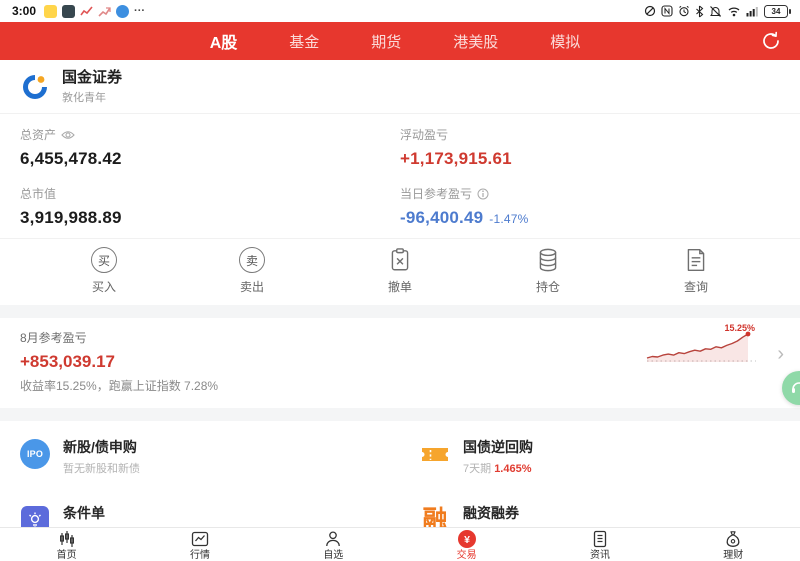  What do you see at coordinates (400, 259) in the screenshot?
I see `cancel-order-icon` at bounding box center [400, 259].